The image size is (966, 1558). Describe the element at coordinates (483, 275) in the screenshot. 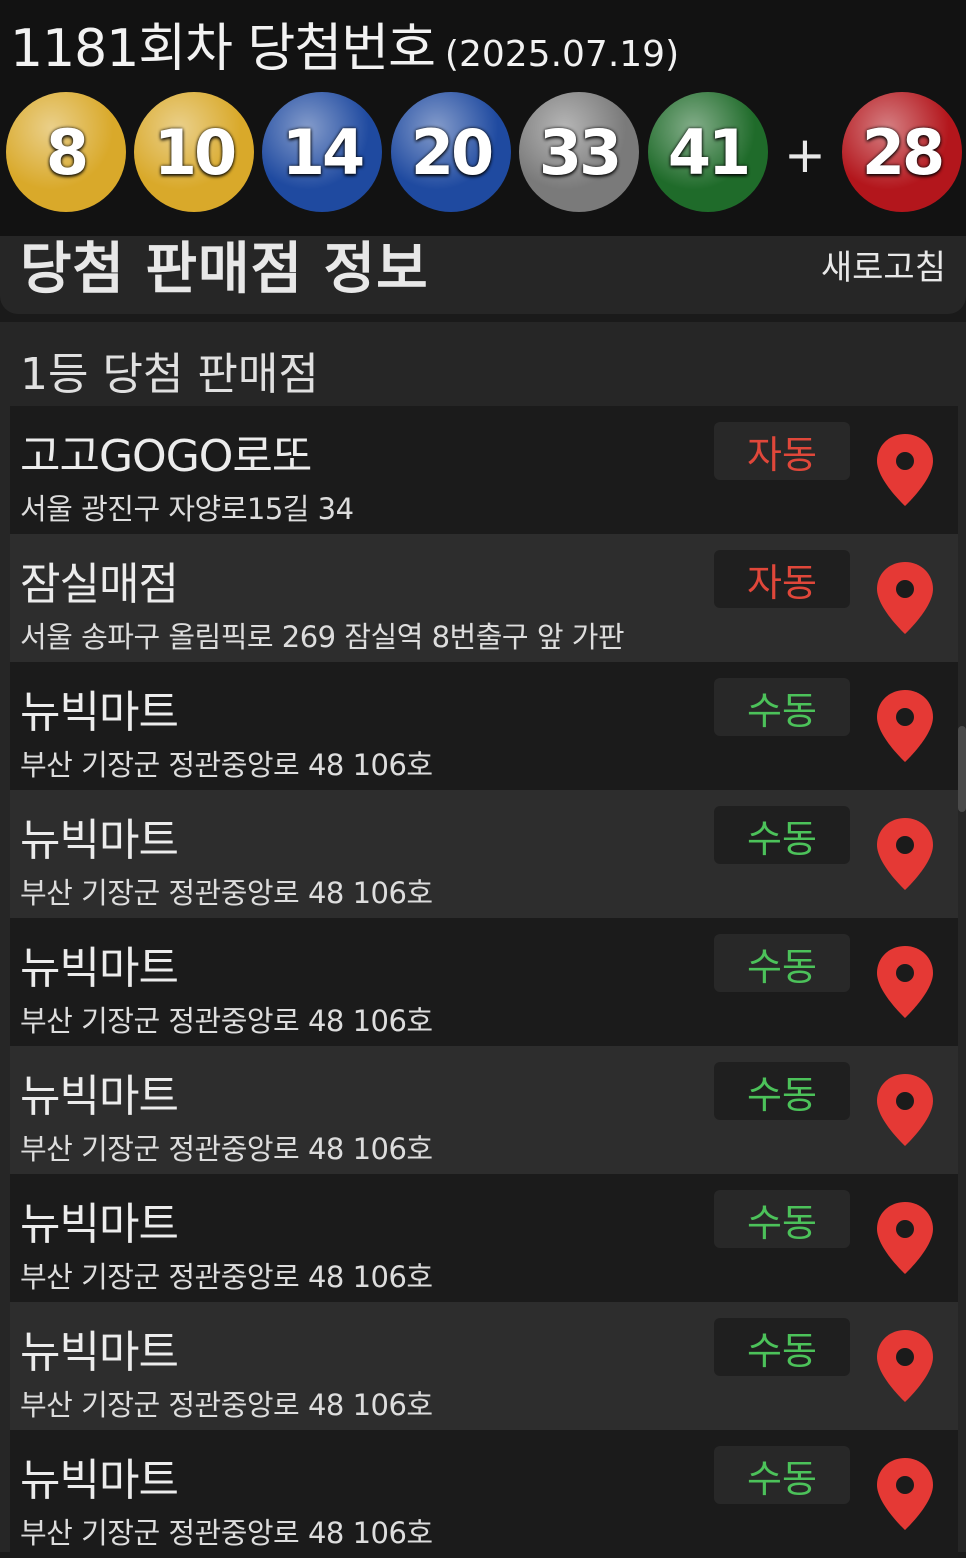

I see `store-info-card: 당첨 판매점 정보 새로고침` at that location.